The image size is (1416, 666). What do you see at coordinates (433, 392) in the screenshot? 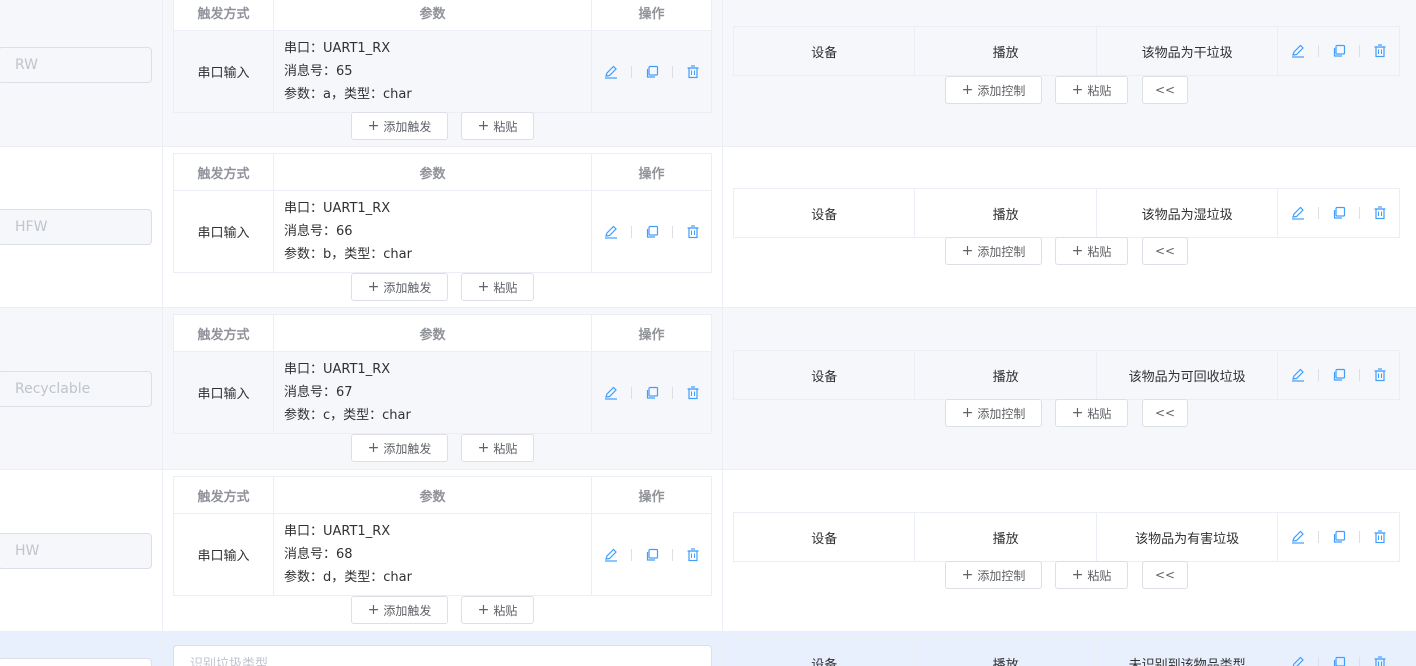
I see `trigger-params: 串口：UART1_RX 消息号：67 参数：c，类型：char` at bounding box center [433, 392].